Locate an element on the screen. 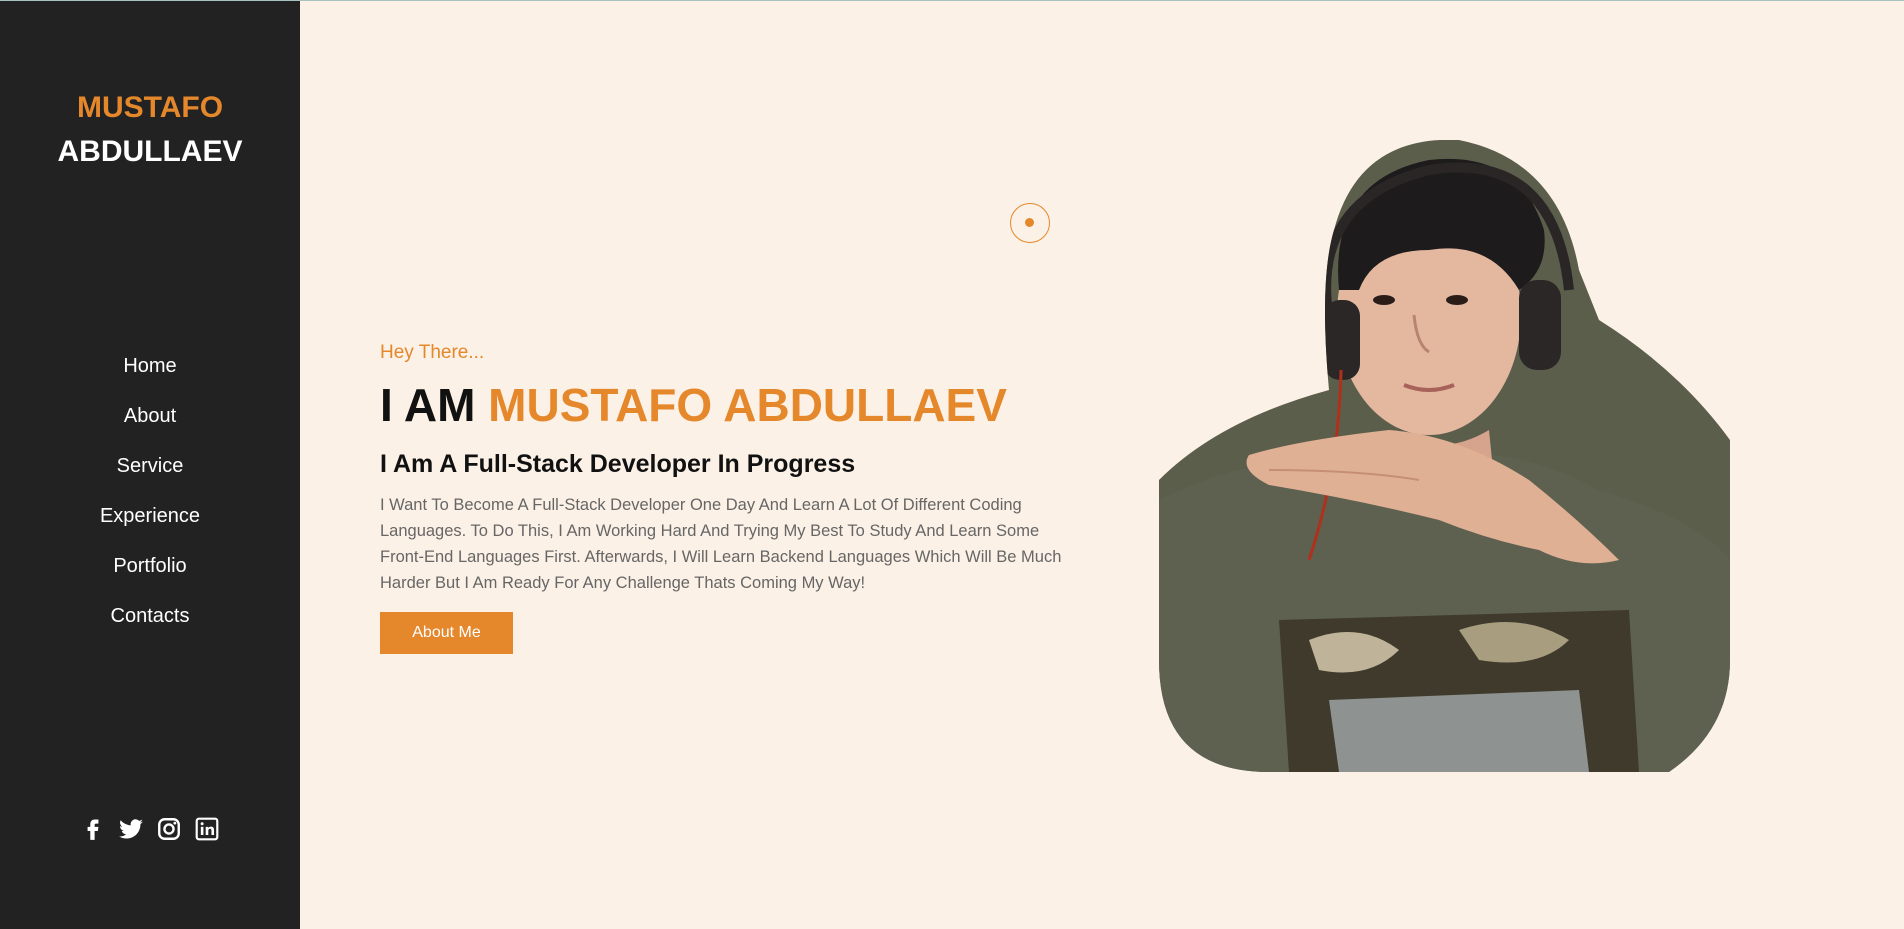 The width and height of the screenshot is (1904, 929). instagram-icon is located at coordinates (169, 829).